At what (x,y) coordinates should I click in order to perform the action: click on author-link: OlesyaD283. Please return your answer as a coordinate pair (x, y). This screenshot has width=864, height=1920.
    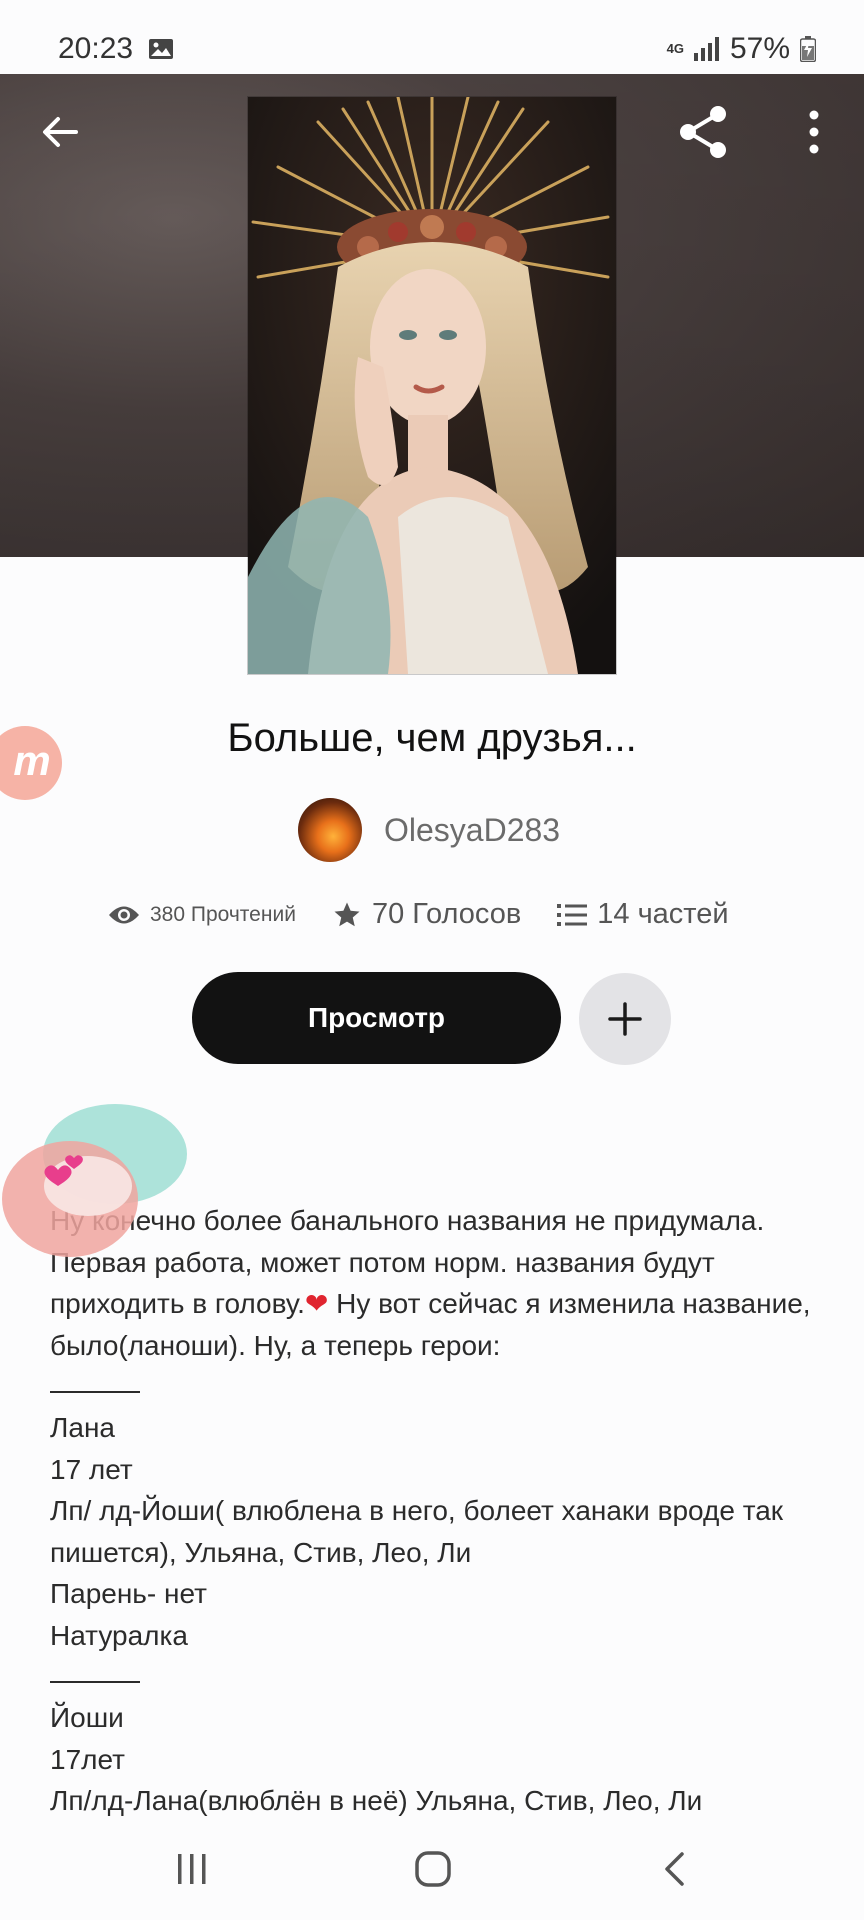
    Looking at the image, I should click on (429, 830).